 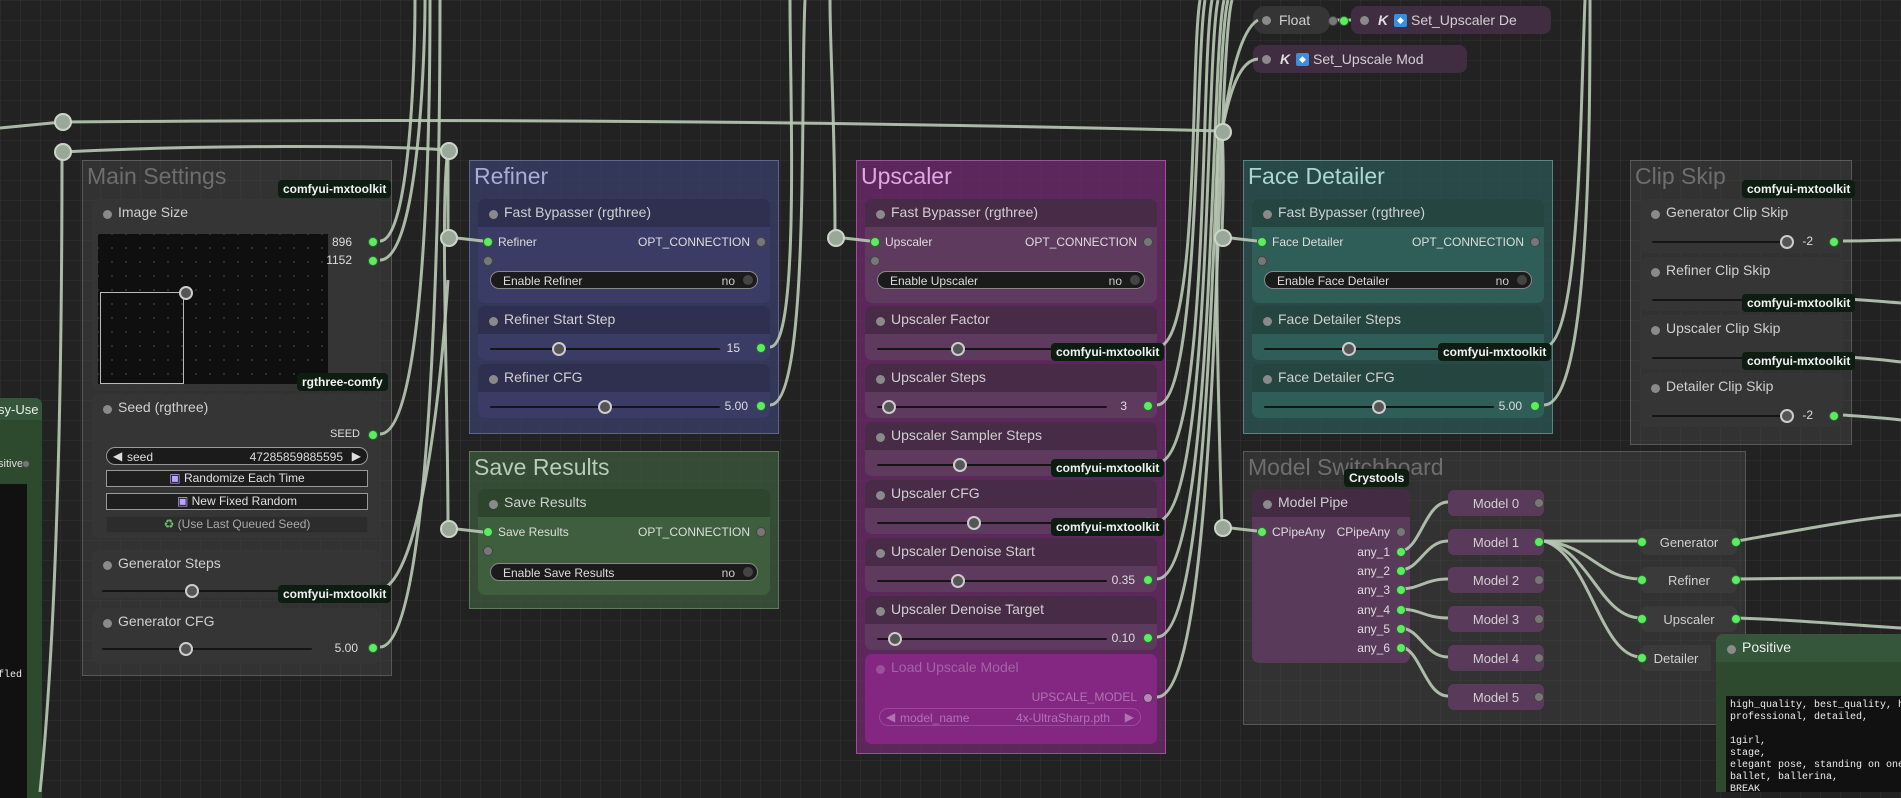 I want to click on model-pipe-output-port, so click(x=1401, y=532).